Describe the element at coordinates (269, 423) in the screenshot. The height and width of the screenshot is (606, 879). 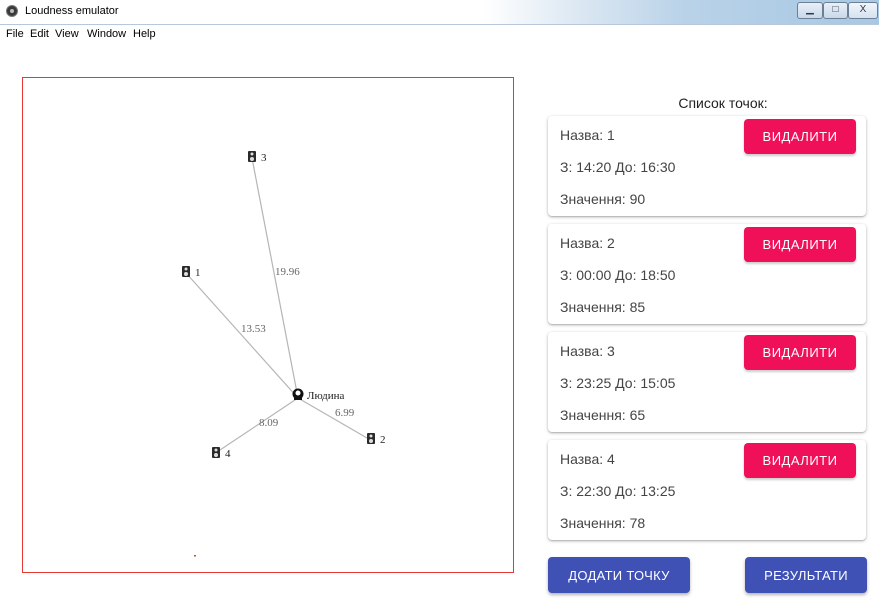
I see `distance-label-4: 8.09` at that location.